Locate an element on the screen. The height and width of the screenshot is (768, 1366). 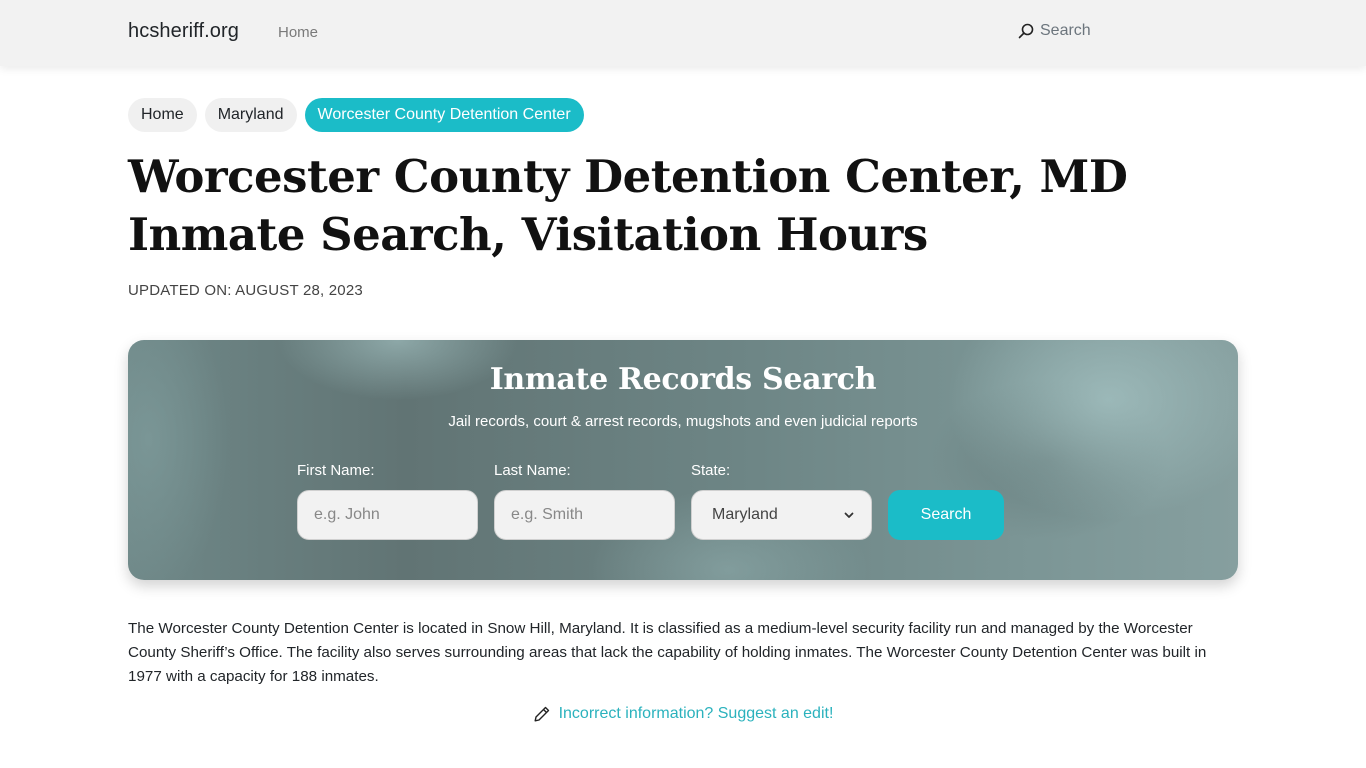
suggest-edit: Incorrect information? Suggest an edit! is located at coordinates (683, 714).